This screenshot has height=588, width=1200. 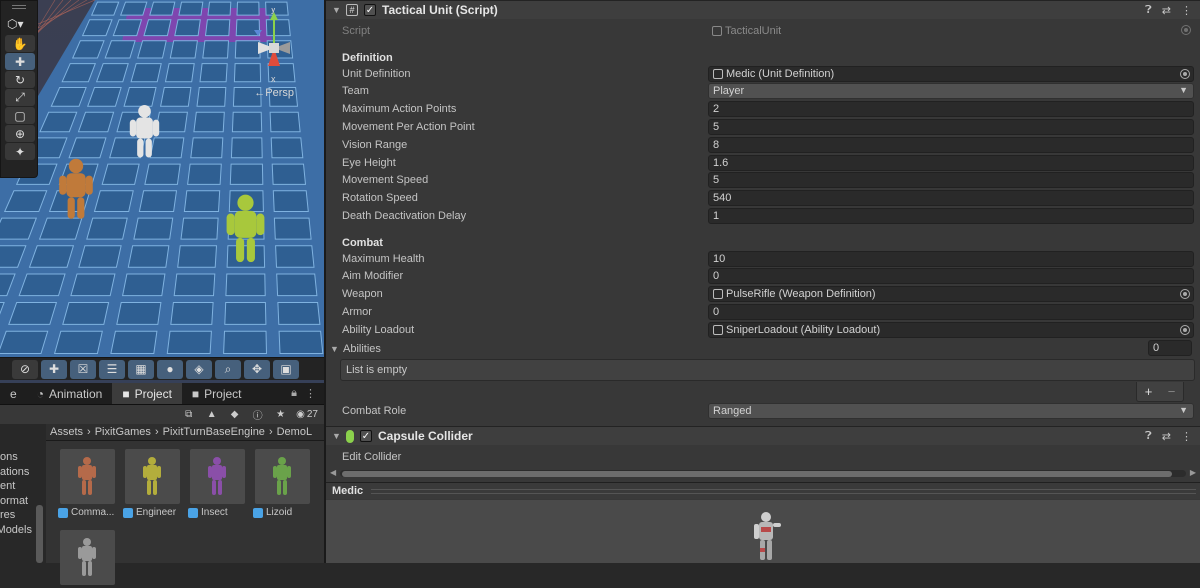 I want to click on value-field: 1, so click(x=951, y=215).